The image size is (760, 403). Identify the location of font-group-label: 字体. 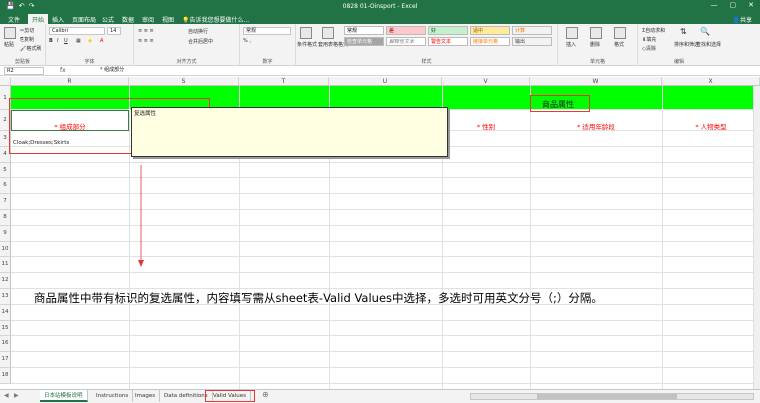
(89, 62).